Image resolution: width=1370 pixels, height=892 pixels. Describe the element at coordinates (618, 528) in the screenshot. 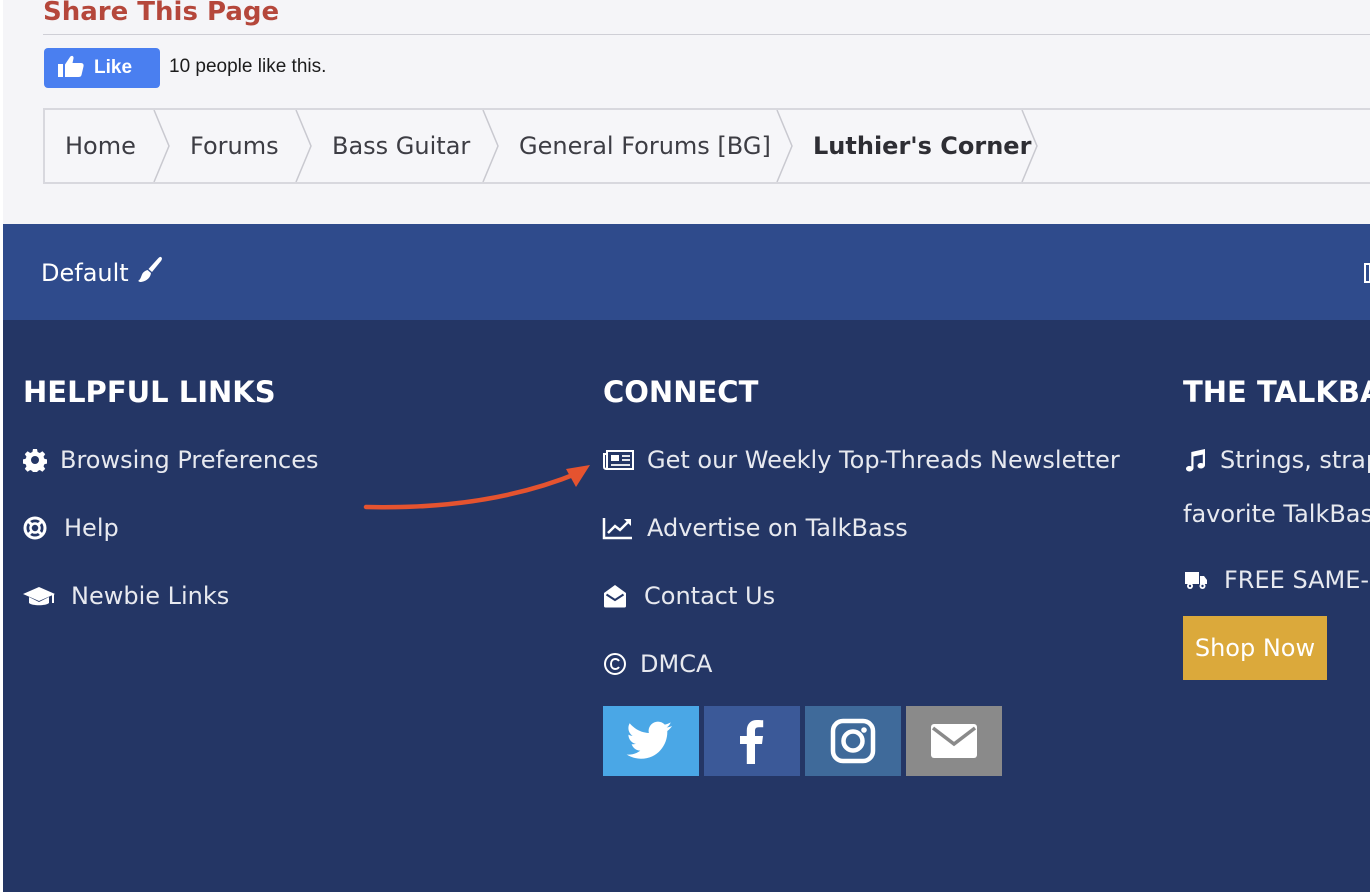

I see `line-chart-icon` at that location.